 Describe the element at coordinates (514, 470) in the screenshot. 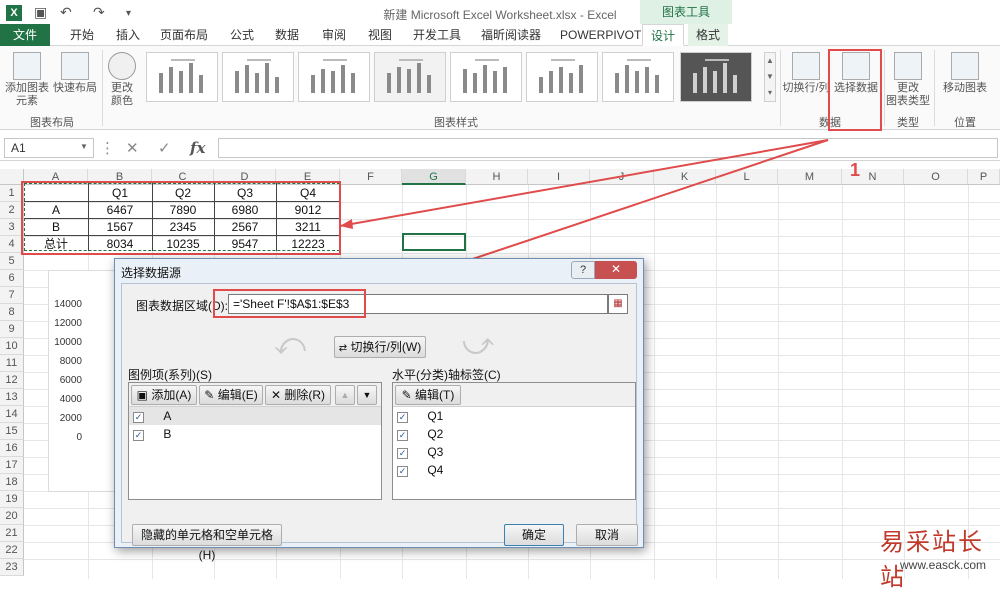

I see `list-item: ✓ Q4` at that location.